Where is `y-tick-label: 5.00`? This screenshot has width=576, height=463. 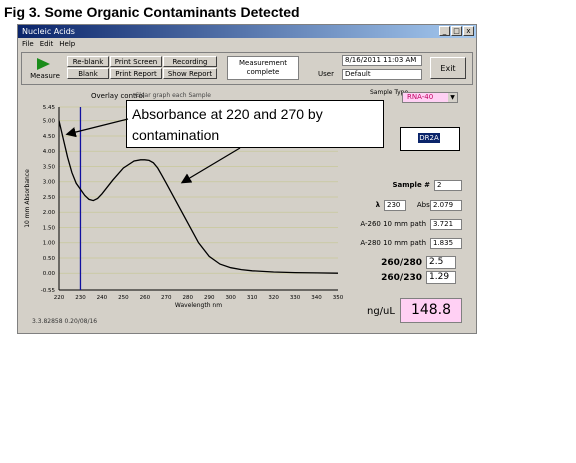 y-tick-label: 5.00 is located at coordinates (49, 122).